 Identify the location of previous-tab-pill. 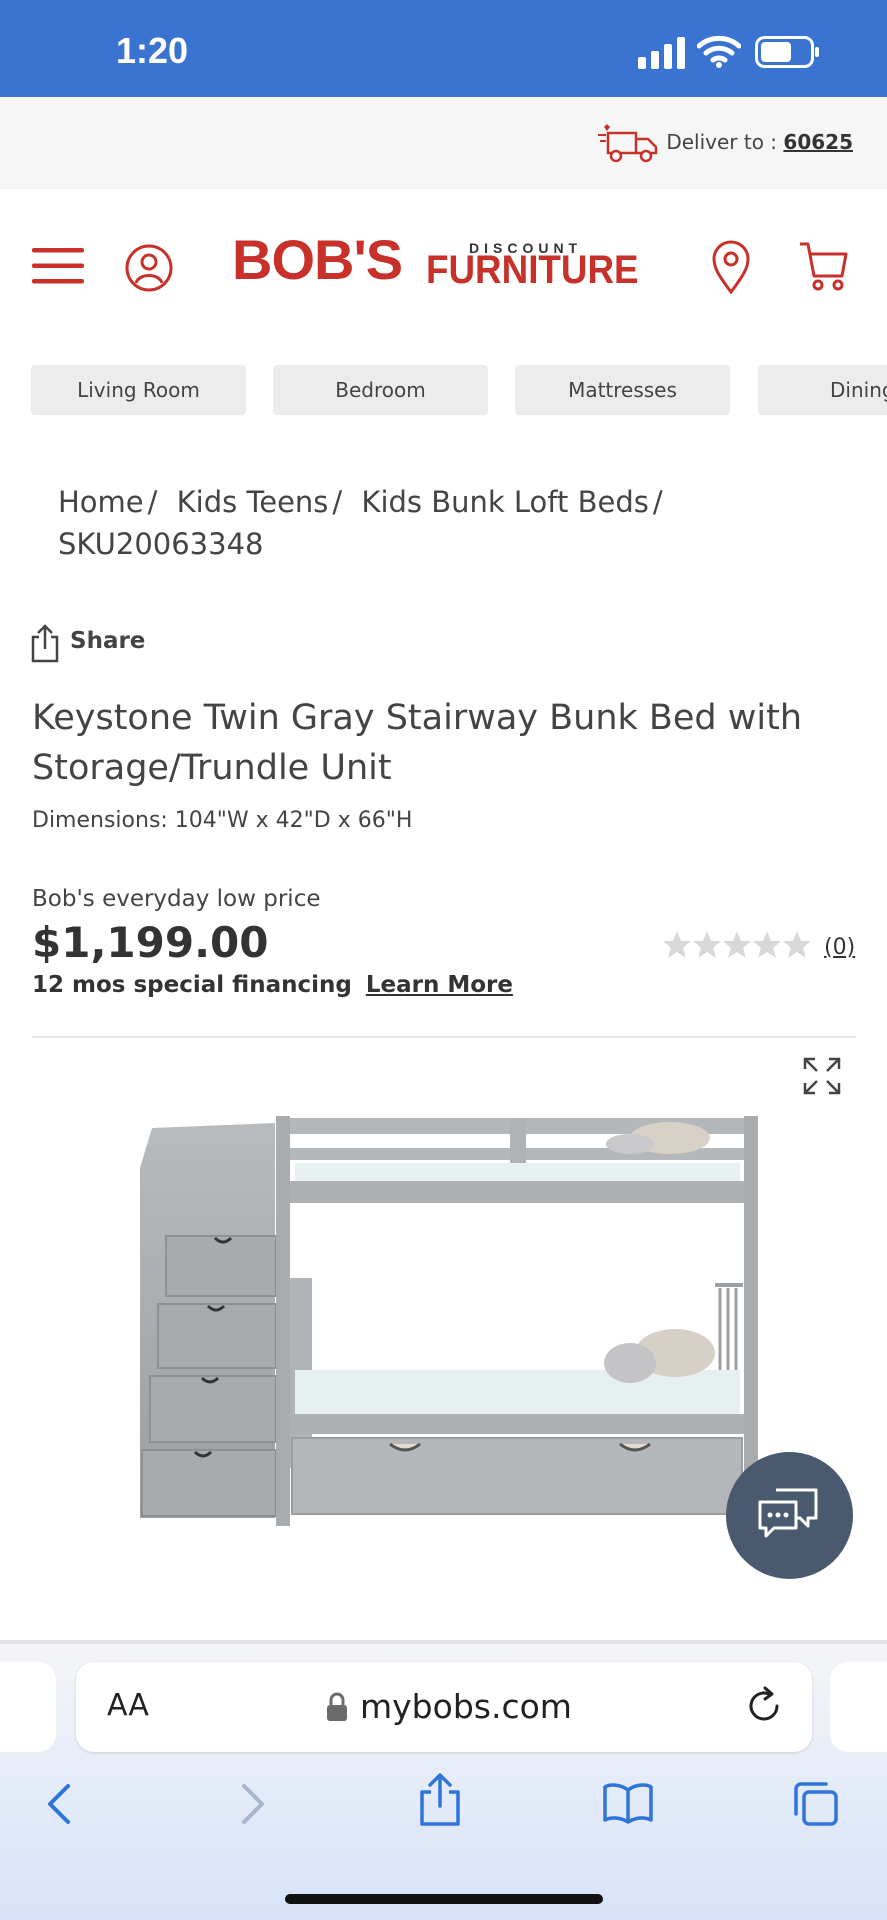
(28, 1707).